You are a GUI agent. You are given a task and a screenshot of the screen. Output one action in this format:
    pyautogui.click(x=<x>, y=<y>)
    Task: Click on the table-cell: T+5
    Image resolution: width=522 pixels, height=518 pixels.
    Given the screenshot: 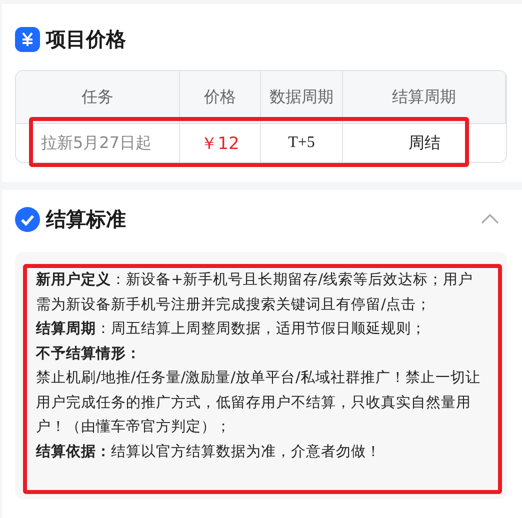 What is the action you would take?
    pyautogui.click(x=302, y=143)
    